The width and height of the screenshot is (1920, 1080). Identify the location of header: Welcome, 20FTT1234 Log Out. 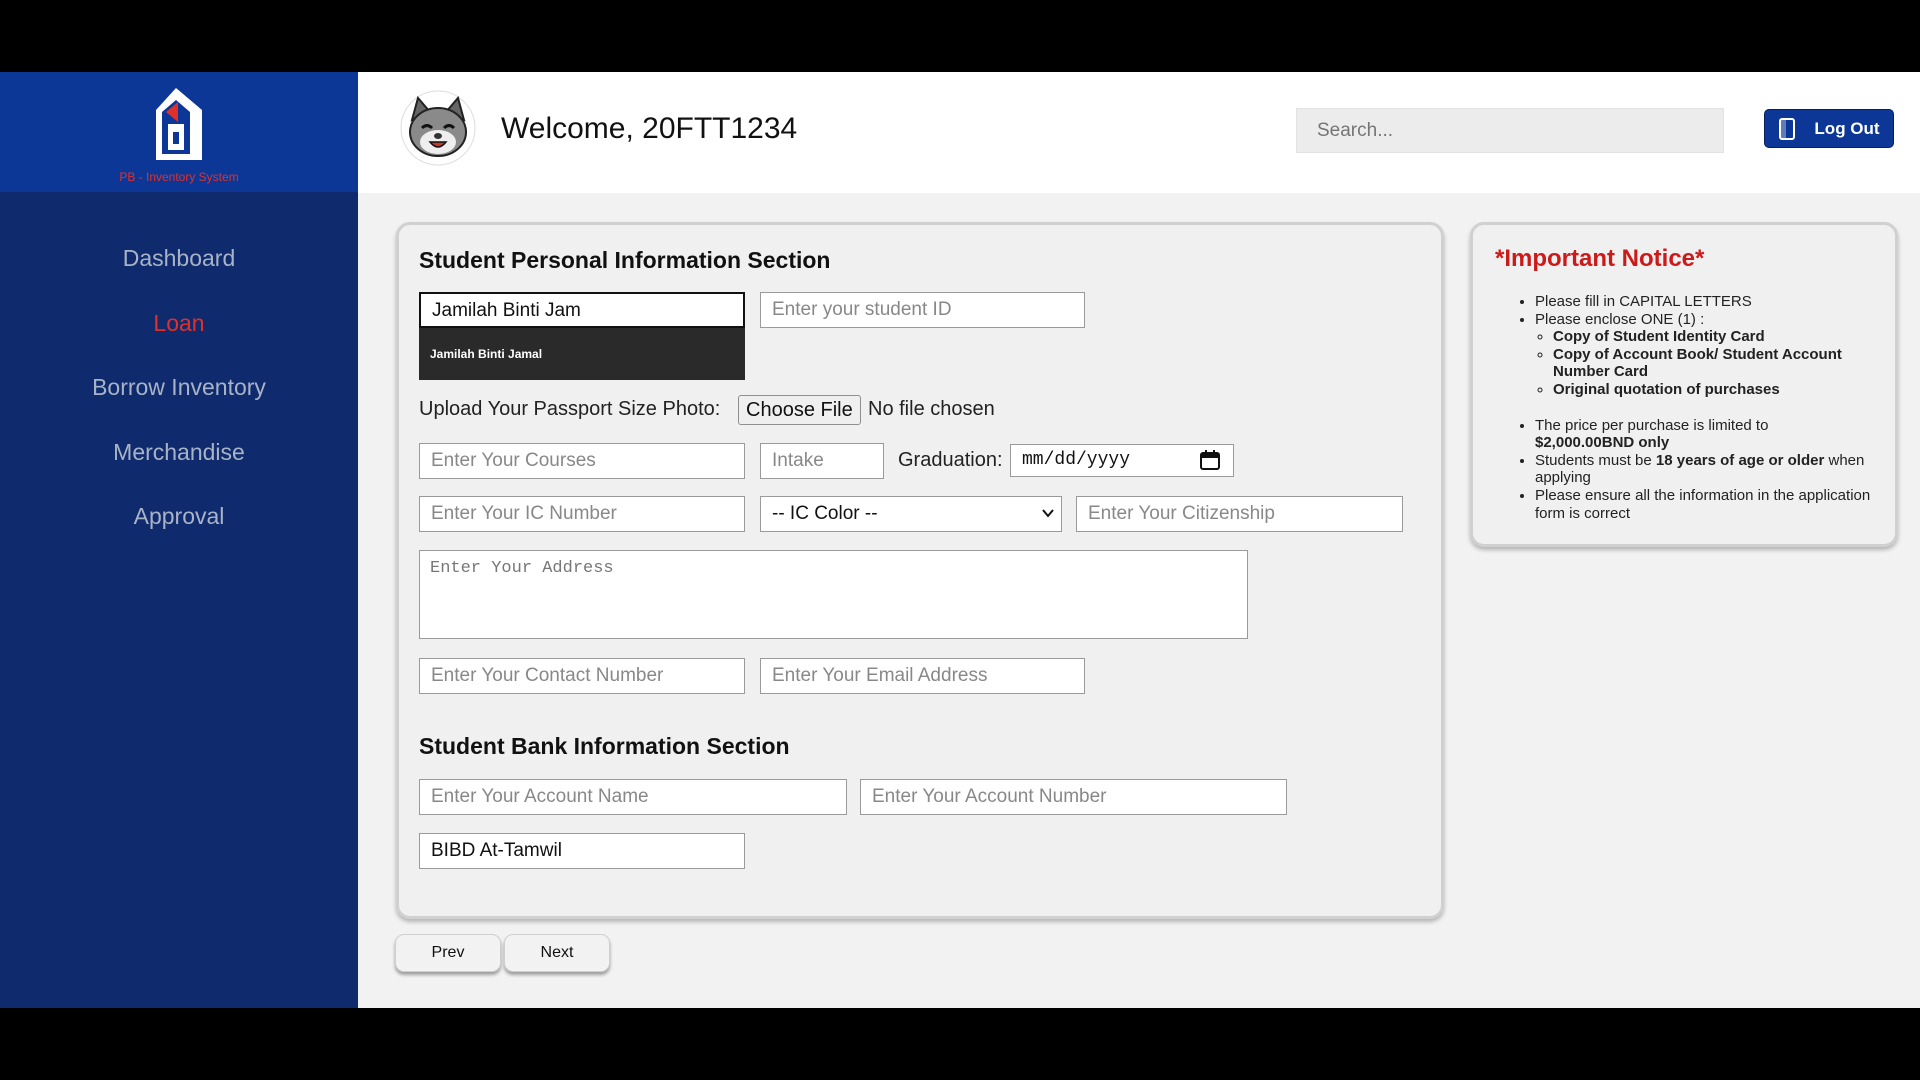
(1139, 132).